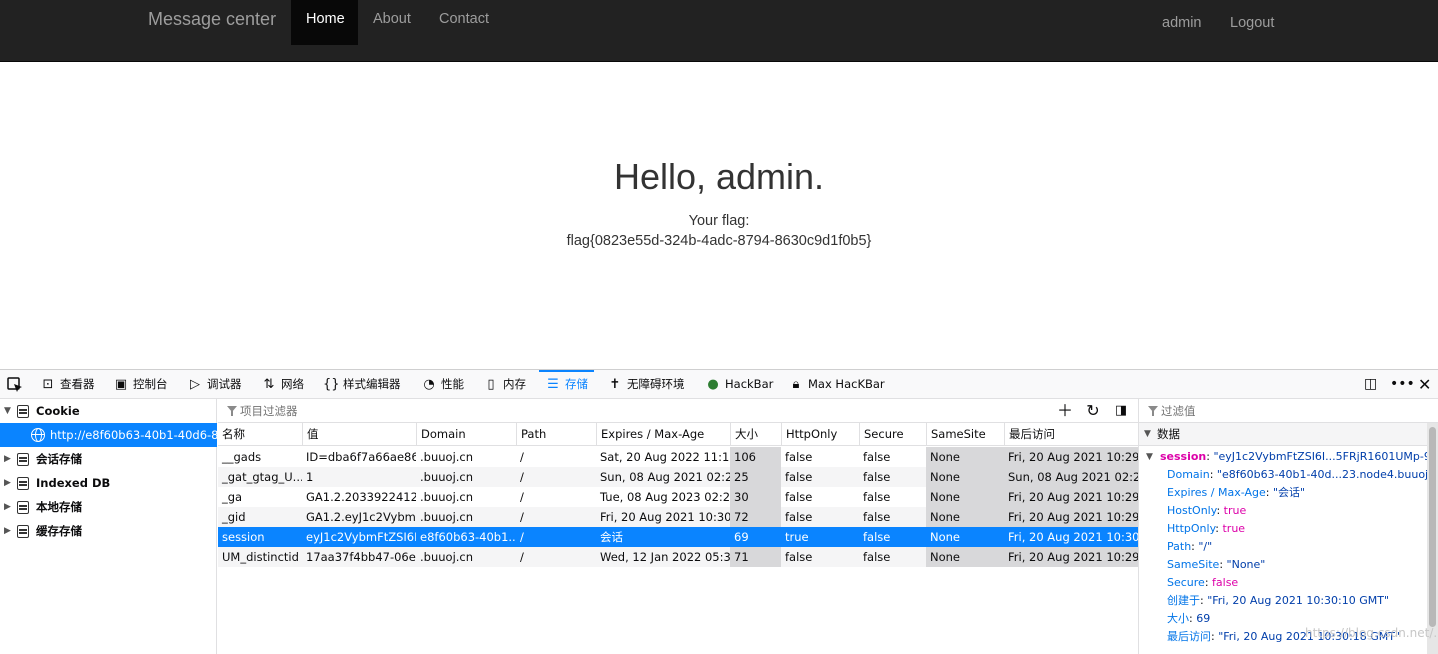 The width and height of the screenshot is (1438, 654). I want to click on tab-accessibility: ✝ 无障碍环境, so click(646, 384).